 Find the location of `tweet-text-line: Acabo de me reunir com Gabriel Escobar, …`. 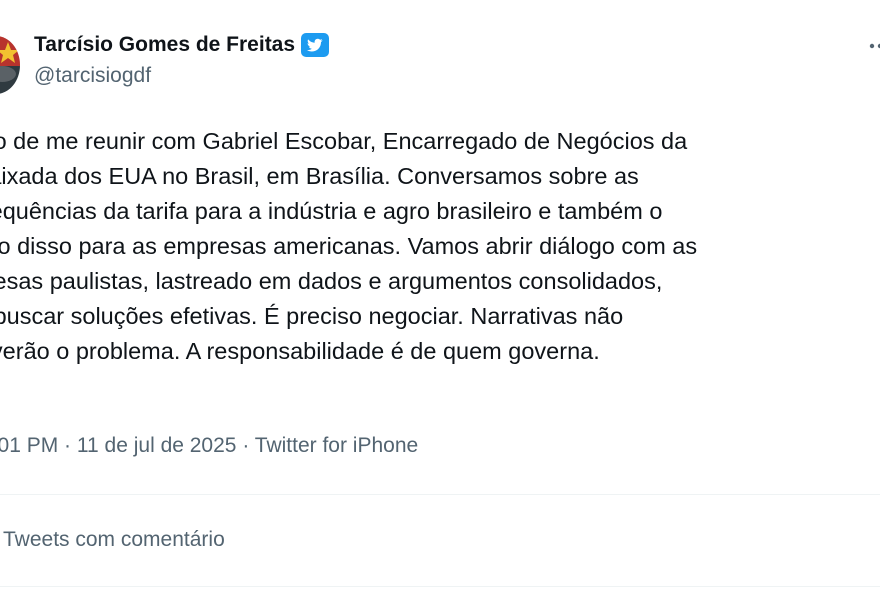

tweet-text-line: Acabo de me reunir com Gabriel Escobar, … is located at coordinates (344, 141).